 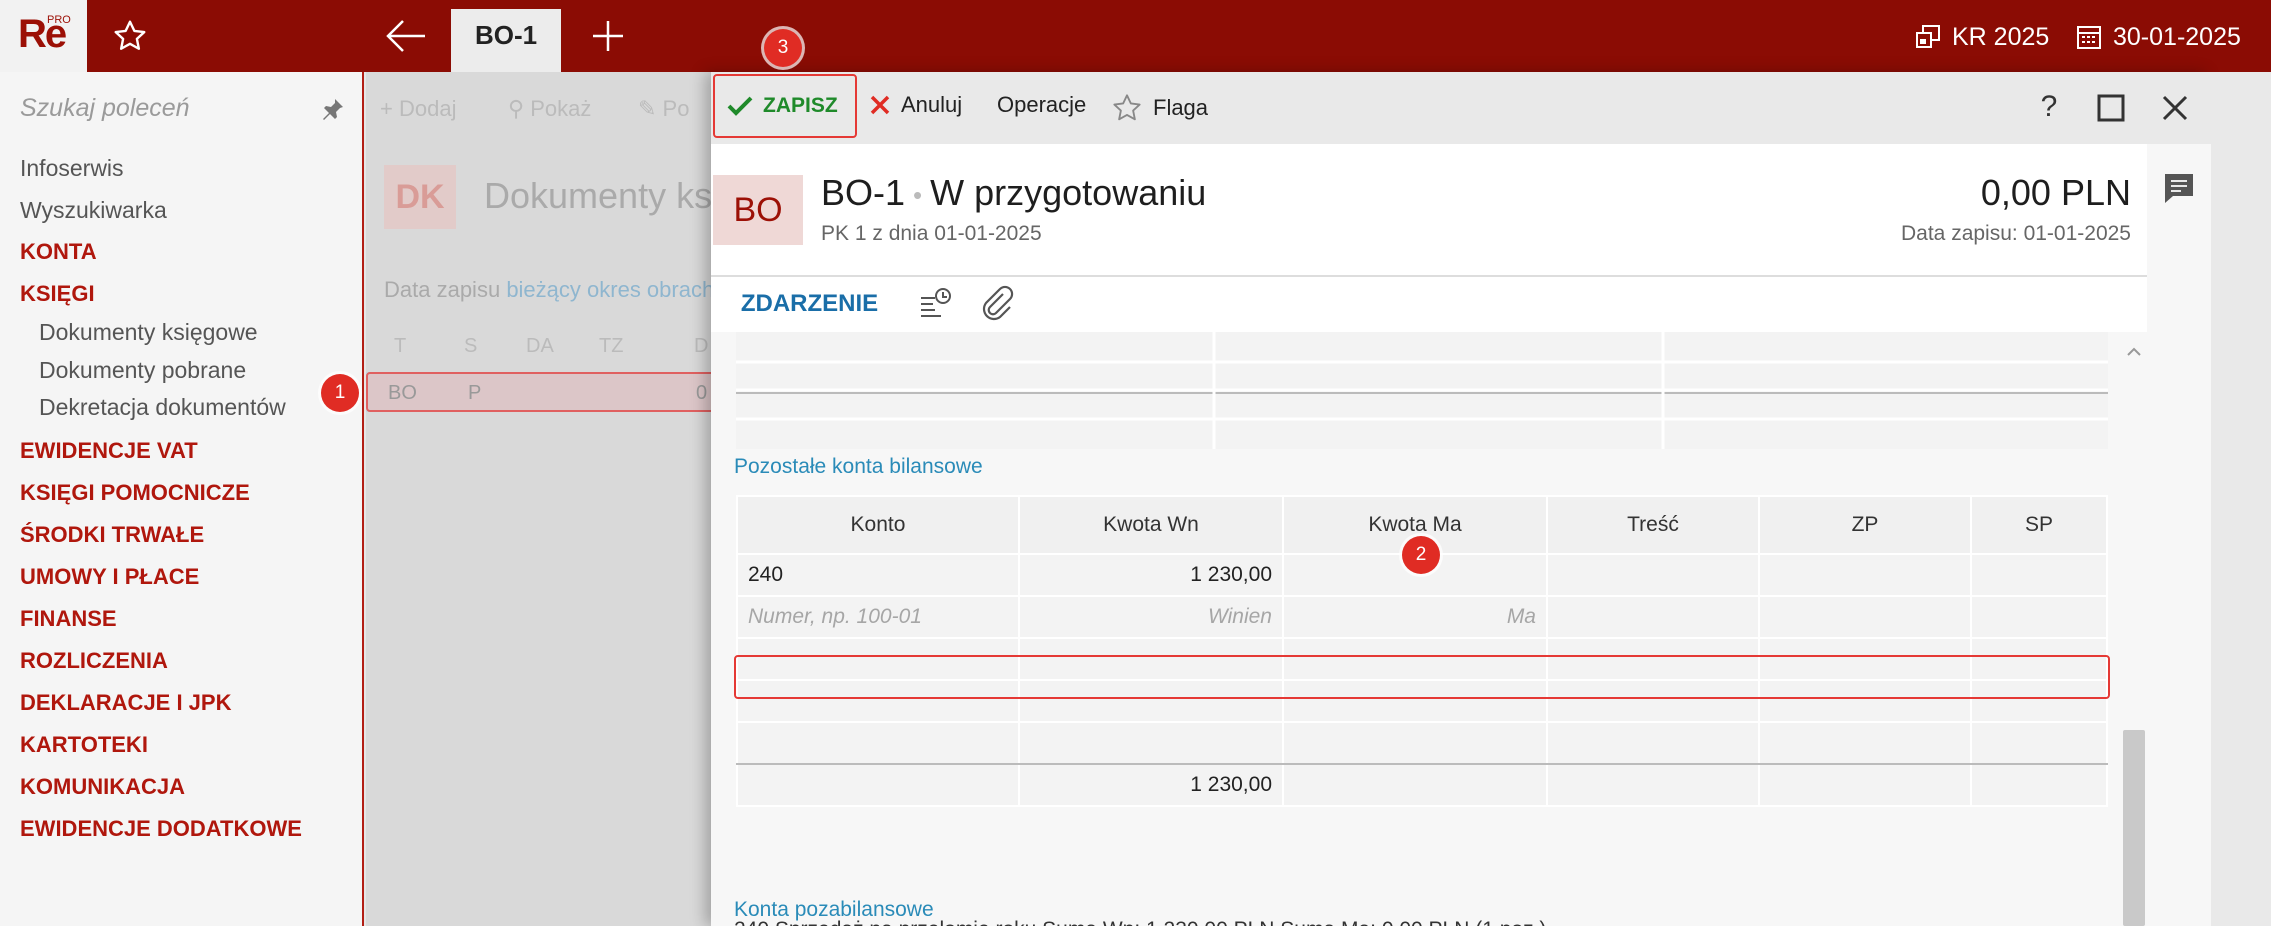 I want to click on col-sp: SP, so click(x=2039, y=525).